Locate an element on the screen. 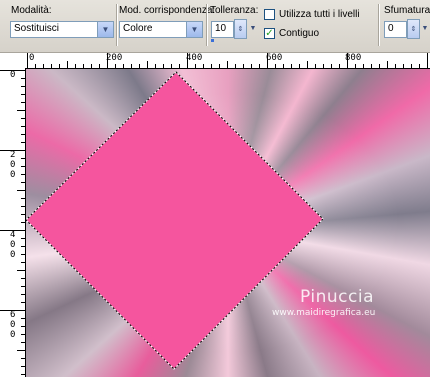 Image resolution: width=430 pixels, height=377 pixels. feather-spin-button: ⇕ is located at coordinates (413, 29).